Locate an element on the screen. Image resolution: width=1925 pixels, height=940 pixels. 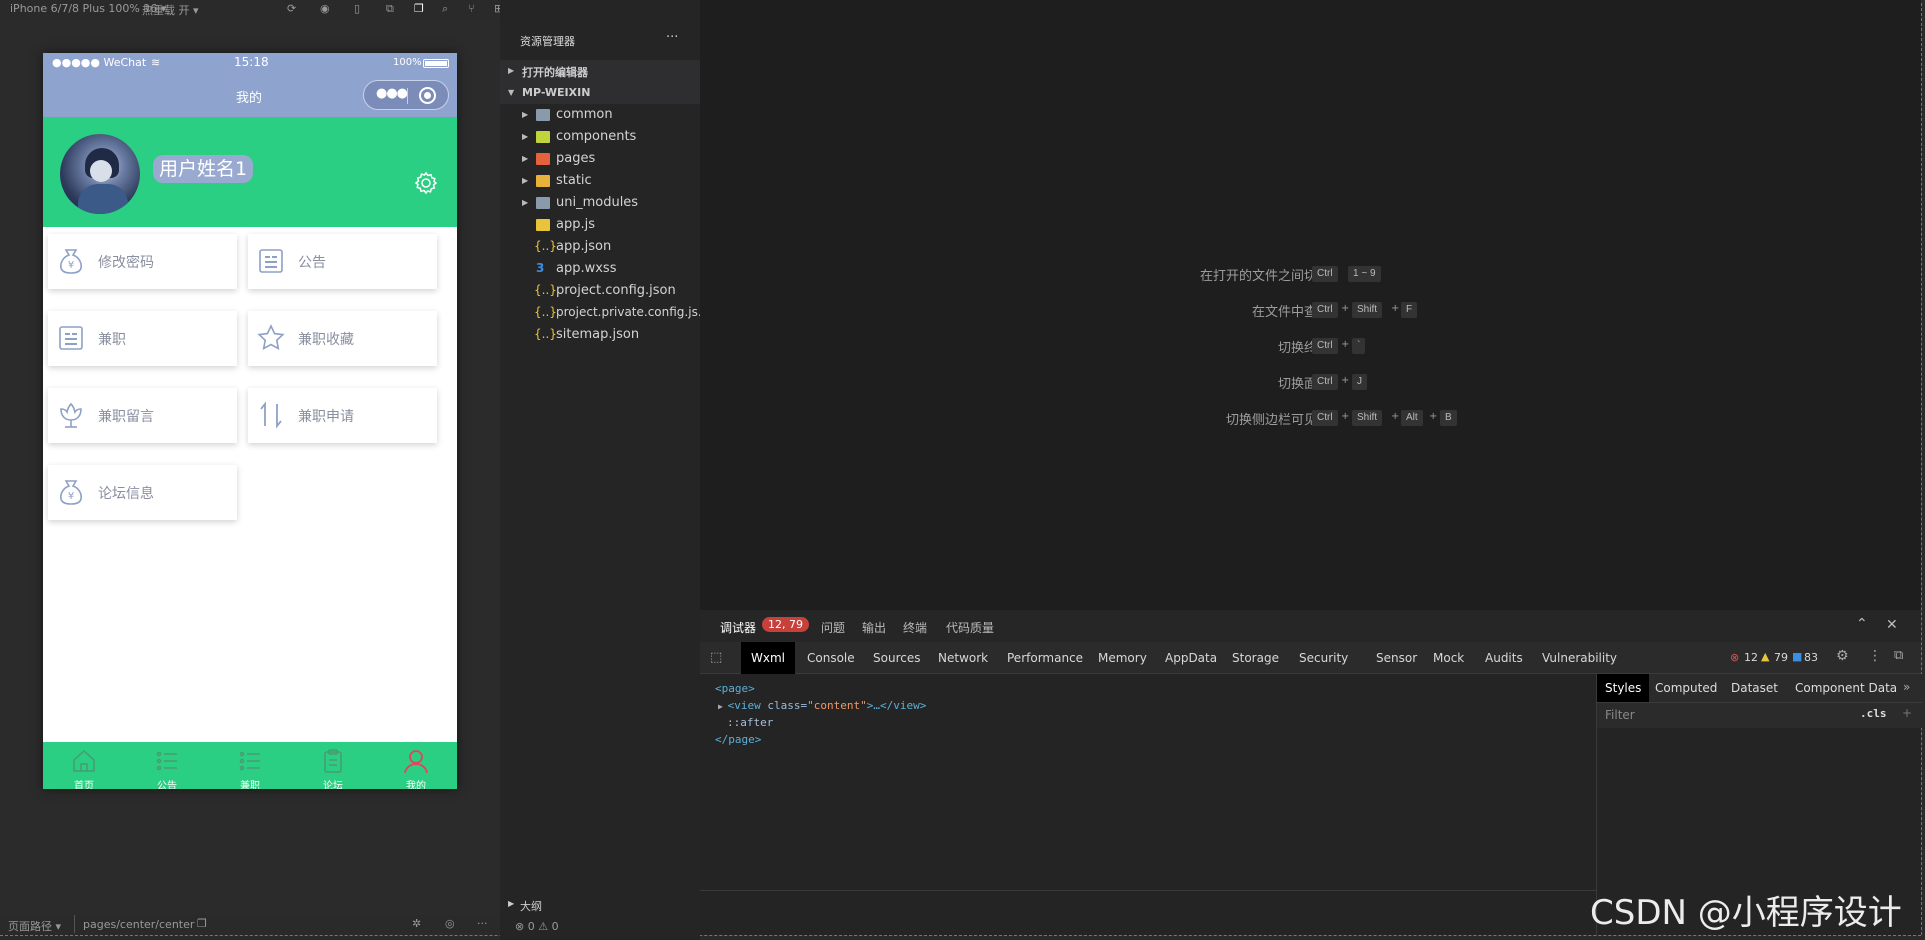
explorer-title: 资源管理器 is located at coordinates (547, 41).